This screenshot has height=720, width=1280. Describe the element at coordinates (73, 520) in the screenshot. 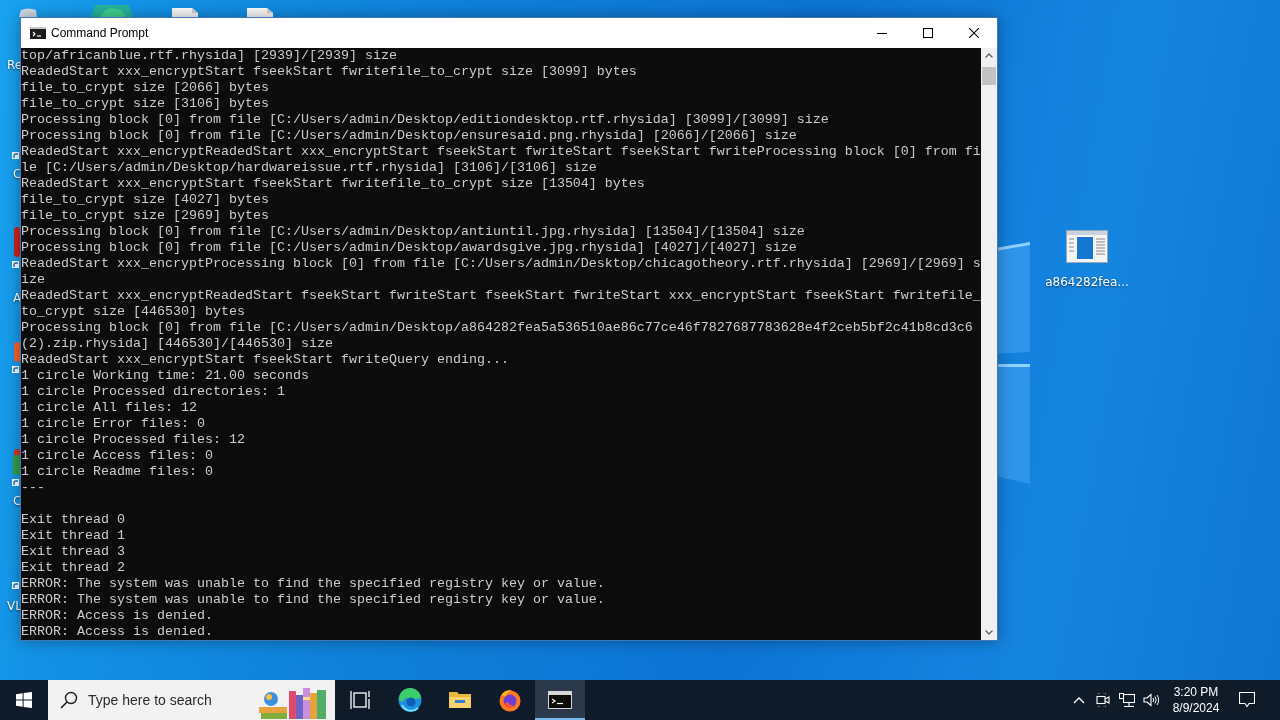

I see `console-line: Exit thread 0` at that location.